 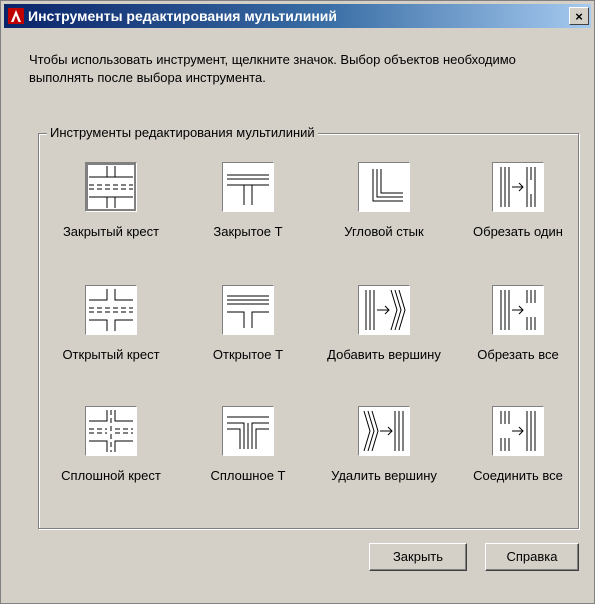 I want to click on autocad-app-icon, so click(x=16, y=16).